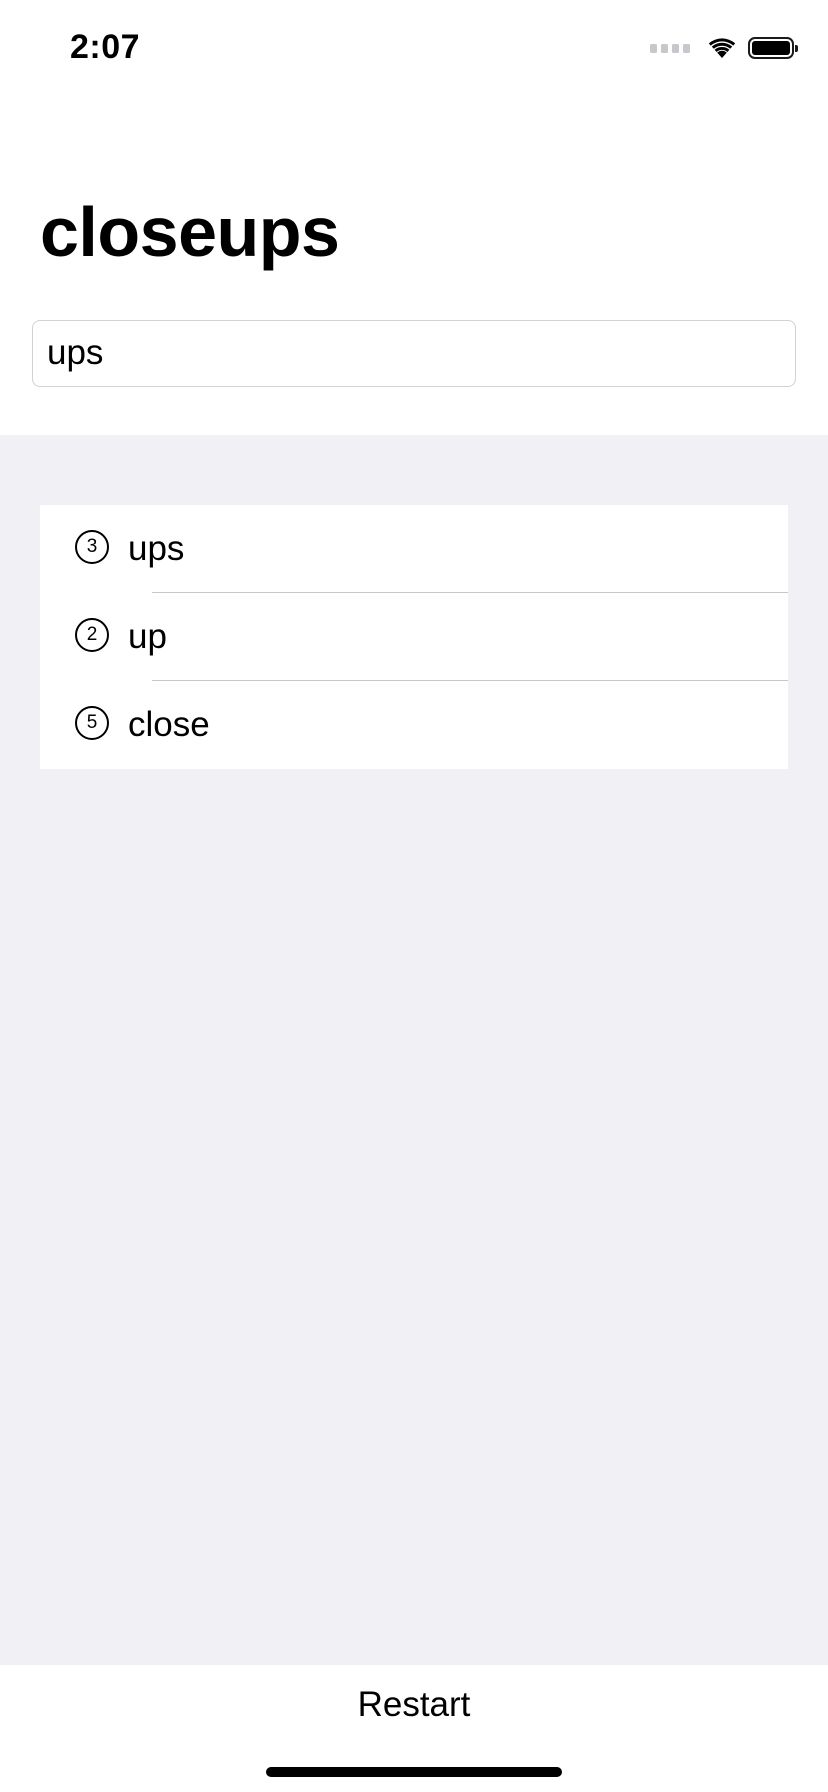  What do you see at coordinates (414, 50) in the screenshot?
I see `status-bar: 2:07` at bounding box center [414, 50].